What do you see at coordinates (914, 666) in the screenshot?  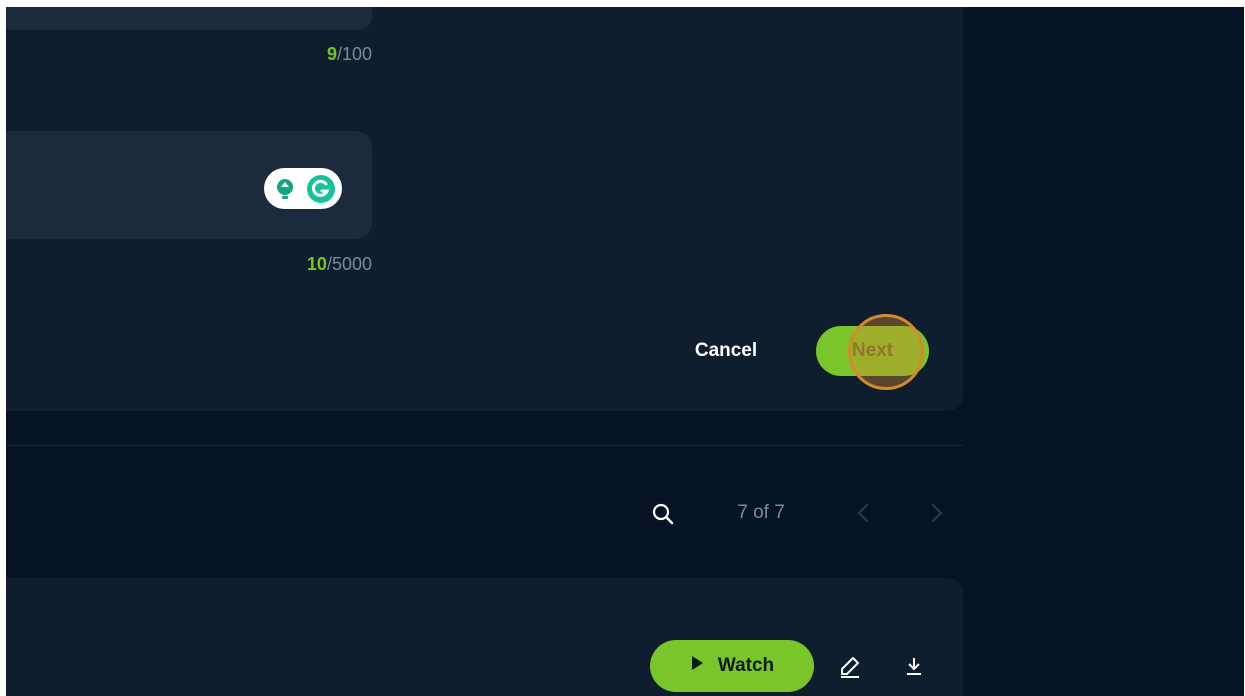 I see `download-icon` at bounding box center [914, 666].